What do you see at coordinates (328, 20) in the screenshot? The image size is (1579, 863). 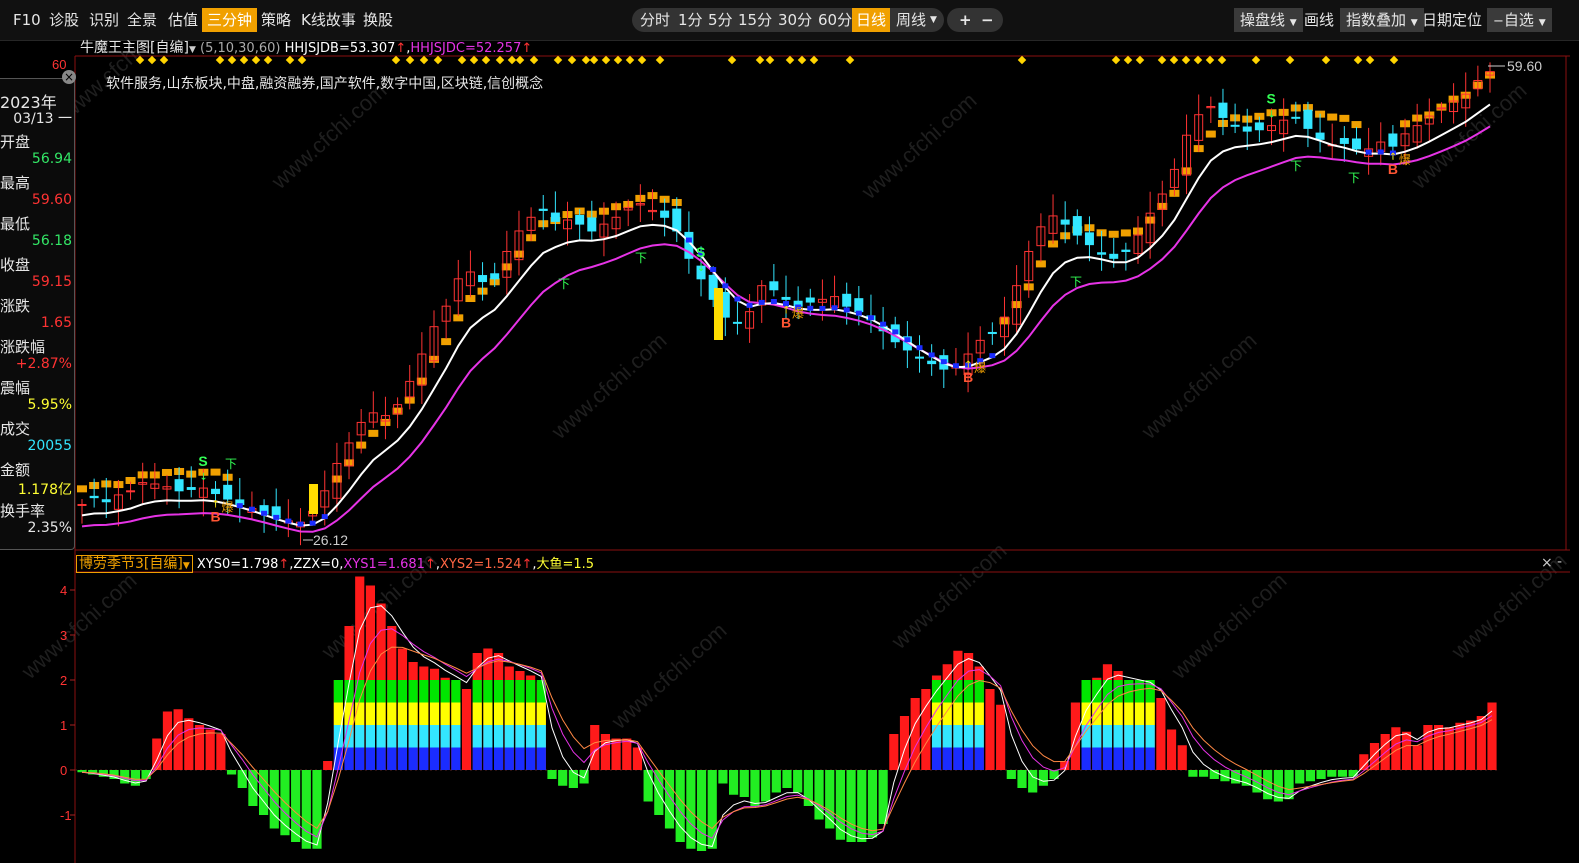 I see `toolbar-item-7: K线故事` at bounding box center [328, 20].